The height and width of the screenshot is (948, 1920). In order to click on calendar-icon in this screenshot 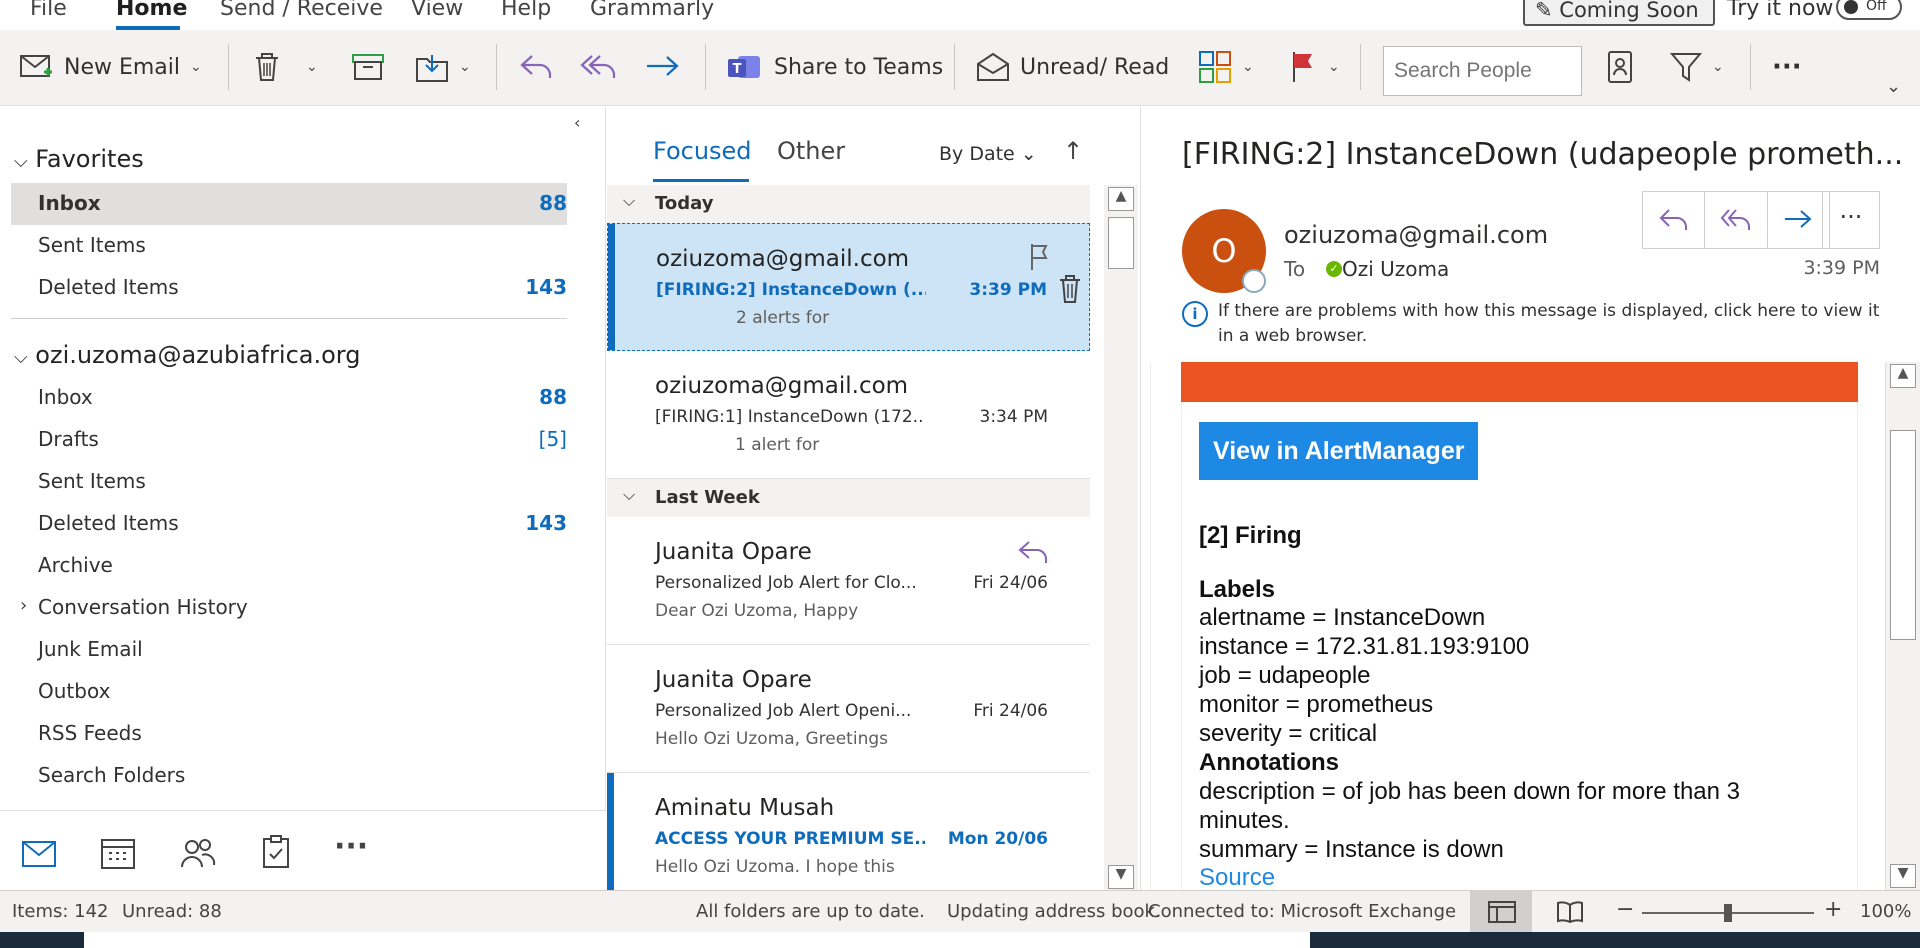, I will do `click(118, 853)`.